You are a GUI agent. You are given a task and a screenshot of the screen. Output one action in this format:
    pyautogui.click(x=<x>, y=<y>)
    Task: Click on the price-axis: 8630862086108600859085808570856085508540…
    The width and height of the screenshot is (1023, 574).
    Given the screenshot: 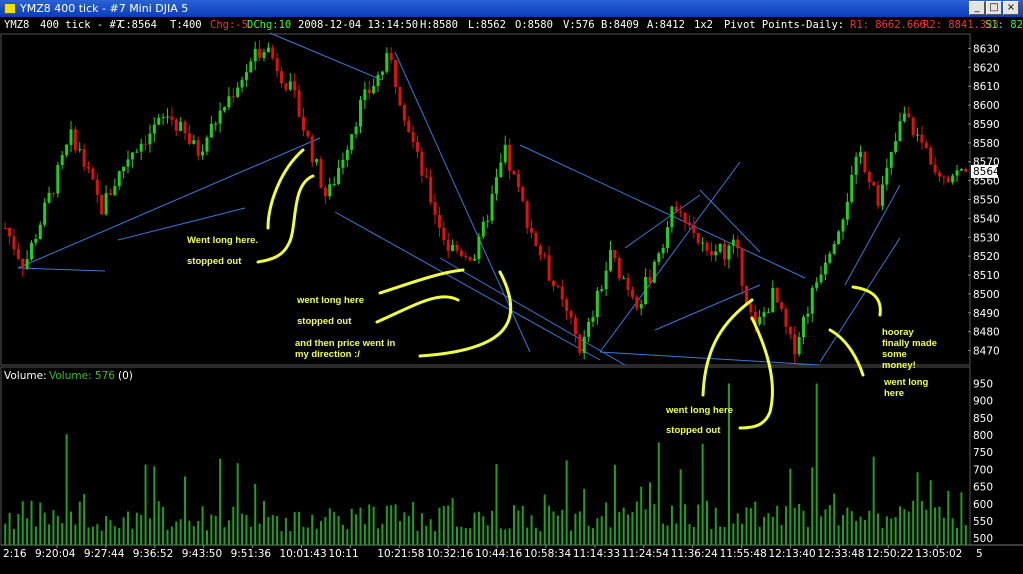 What is the action you would take?
    pyautogui.click(x=984, y=200)
    